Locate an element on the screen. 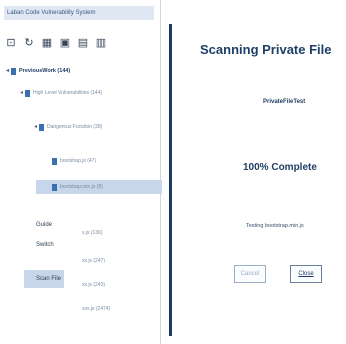 This screenshot has height=344, width=346. tree-level1: ◂ High Level Vulnerabilities (144) is located at coordinates (61, 93).